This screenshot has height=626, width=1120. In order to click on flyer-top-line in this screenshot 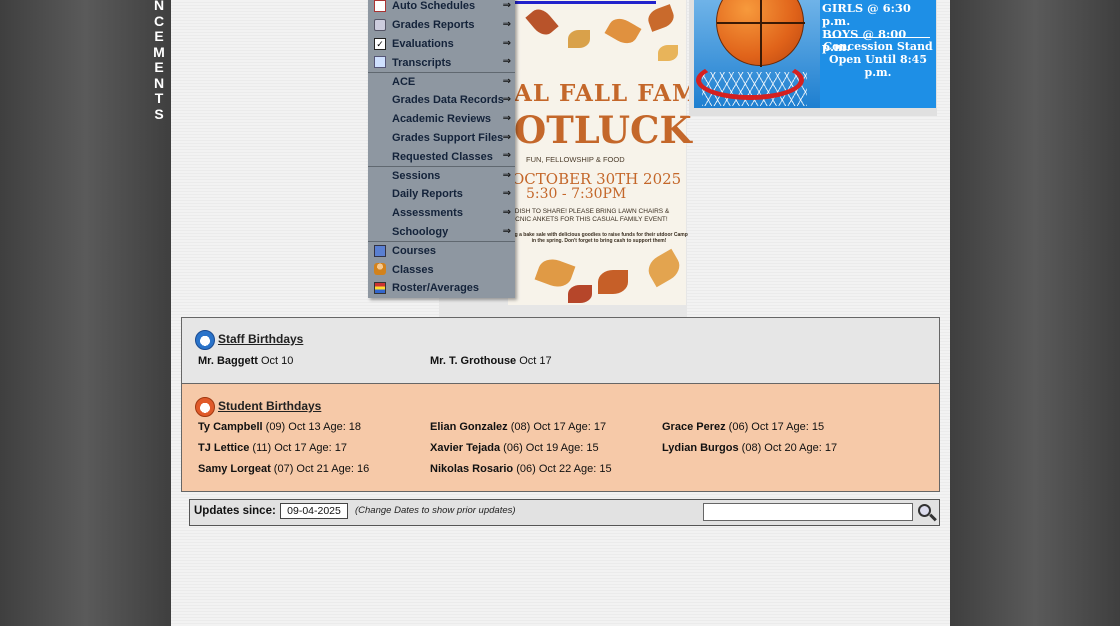, I will do `click(583, 2)`.